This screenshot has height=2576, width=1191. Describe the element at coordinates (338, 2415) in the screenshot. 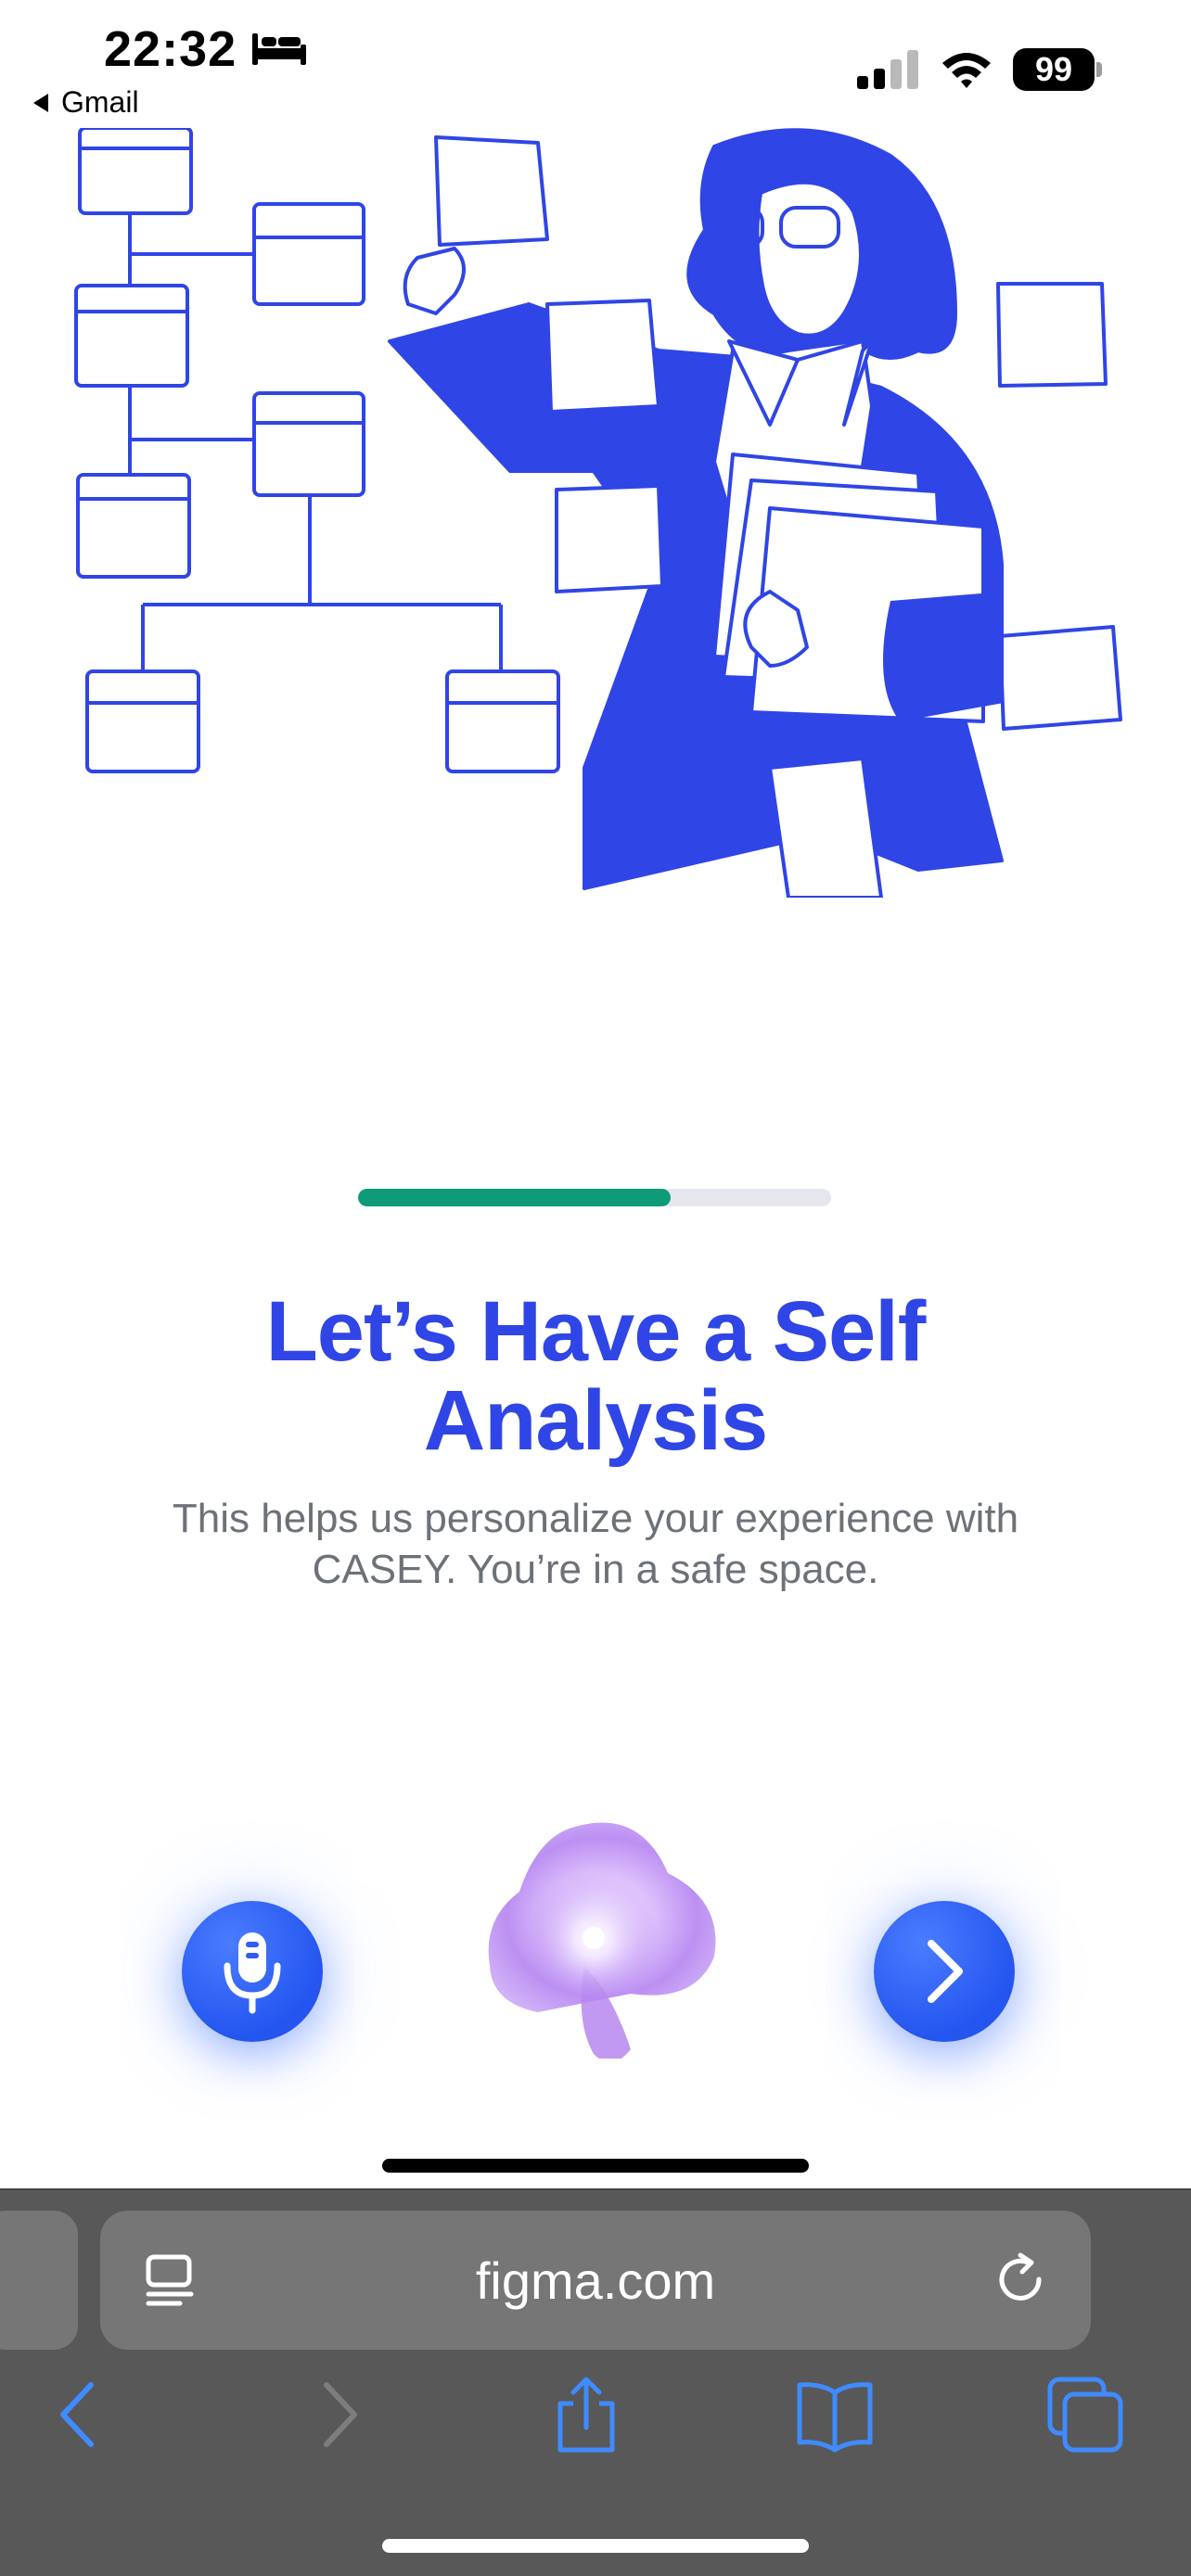

I see `forward-icon` at that location.